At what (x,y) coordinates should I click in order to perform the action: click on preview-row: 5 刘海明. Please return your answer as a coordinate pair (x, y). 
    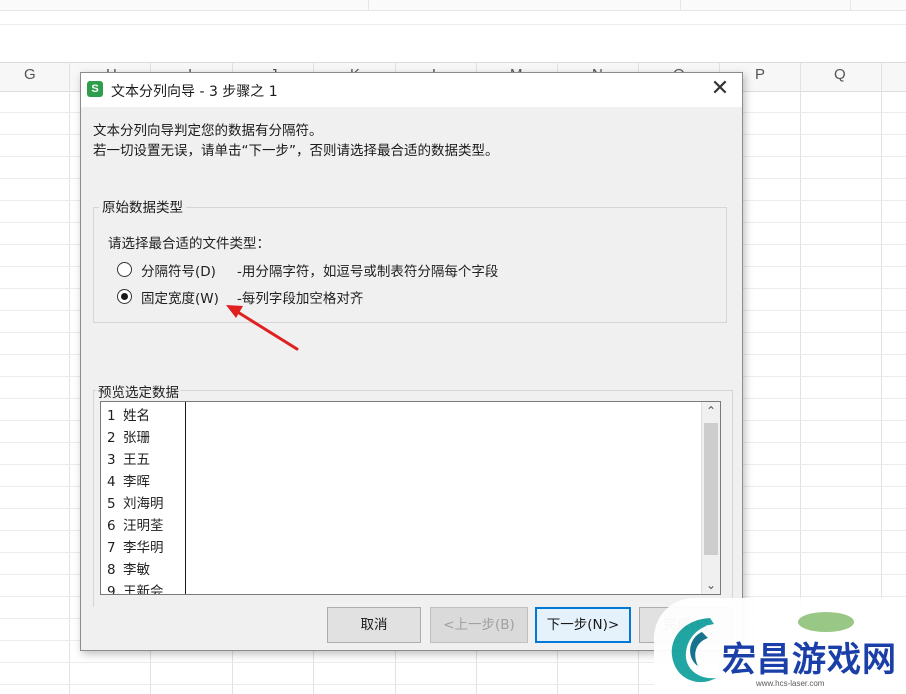
    Looking at the image, I should click on (135, 504).